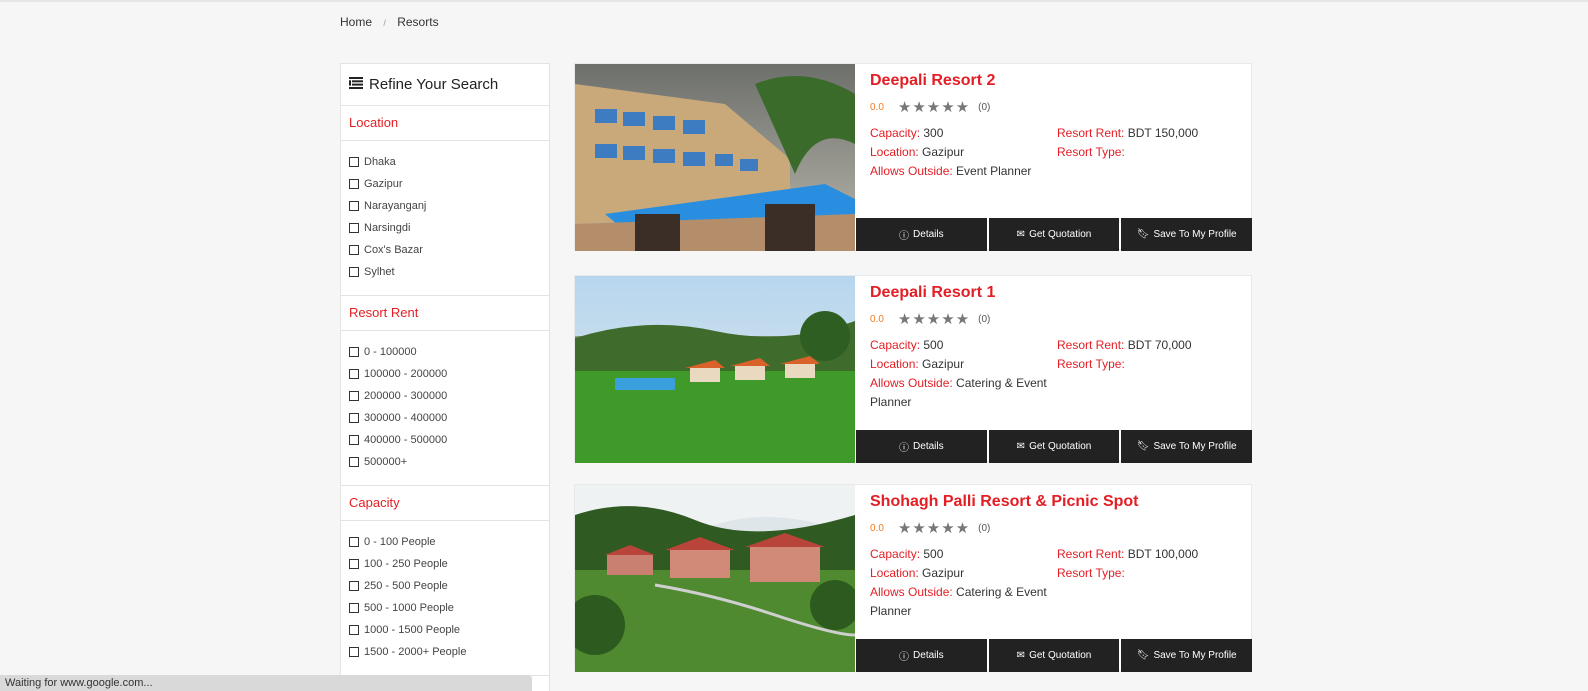 The width and height of the screenshot is (1588, 691). I want to click on filter-option-rent: 300000 - 400000, so click(445, 418).